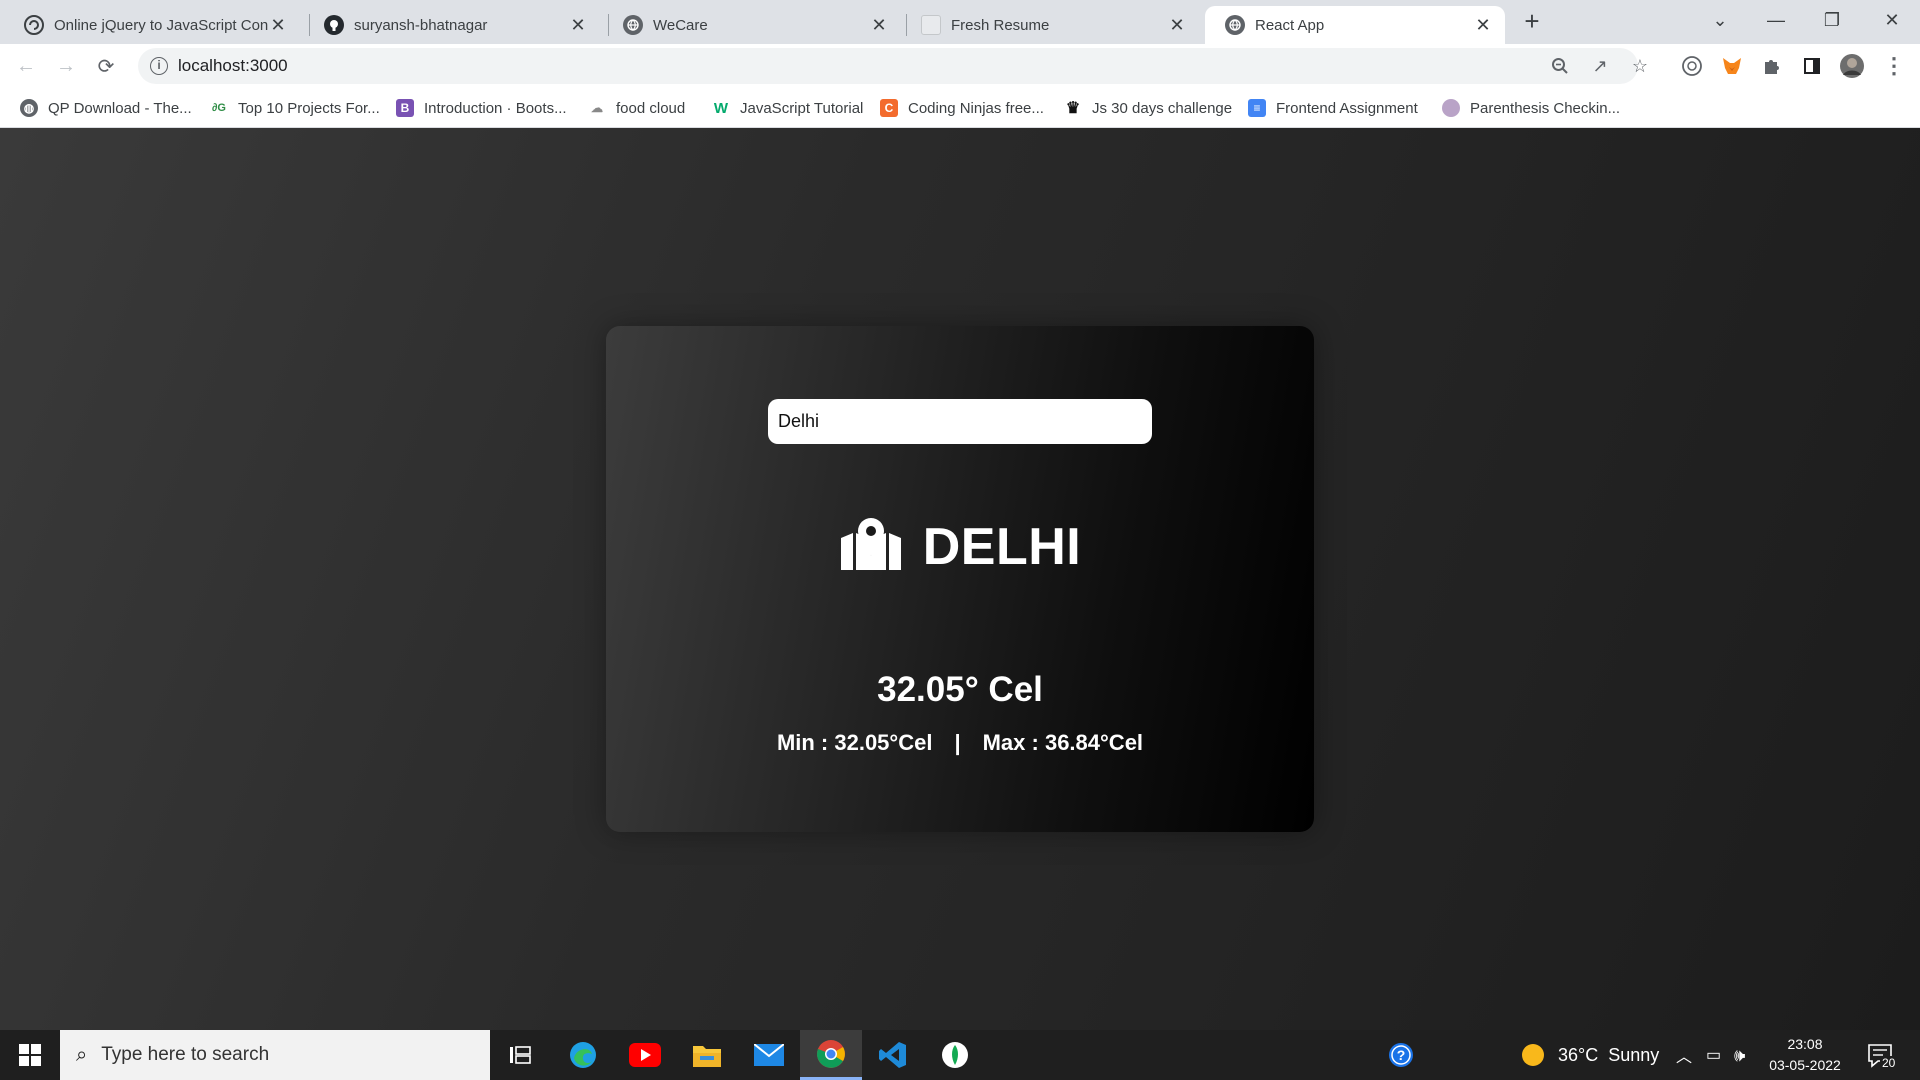 The height and width of the screenshot is (1080, 1920). What do you see at coordinates (1889, 1063) in the screenshot?
I see `notification-count: 20` at bounding box center [1889, 1063].